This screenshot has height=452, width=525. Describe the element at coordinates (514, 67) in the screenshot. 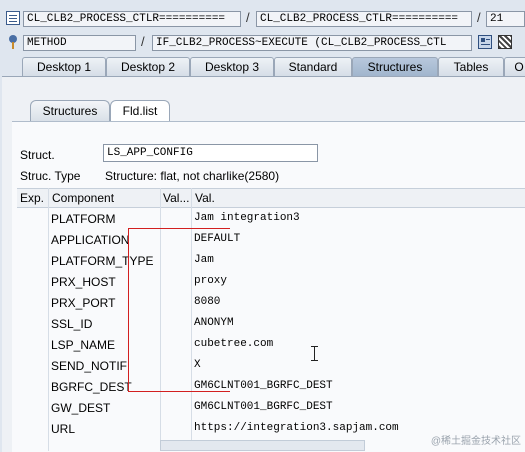

I see `tab-overflow: O` at that location.